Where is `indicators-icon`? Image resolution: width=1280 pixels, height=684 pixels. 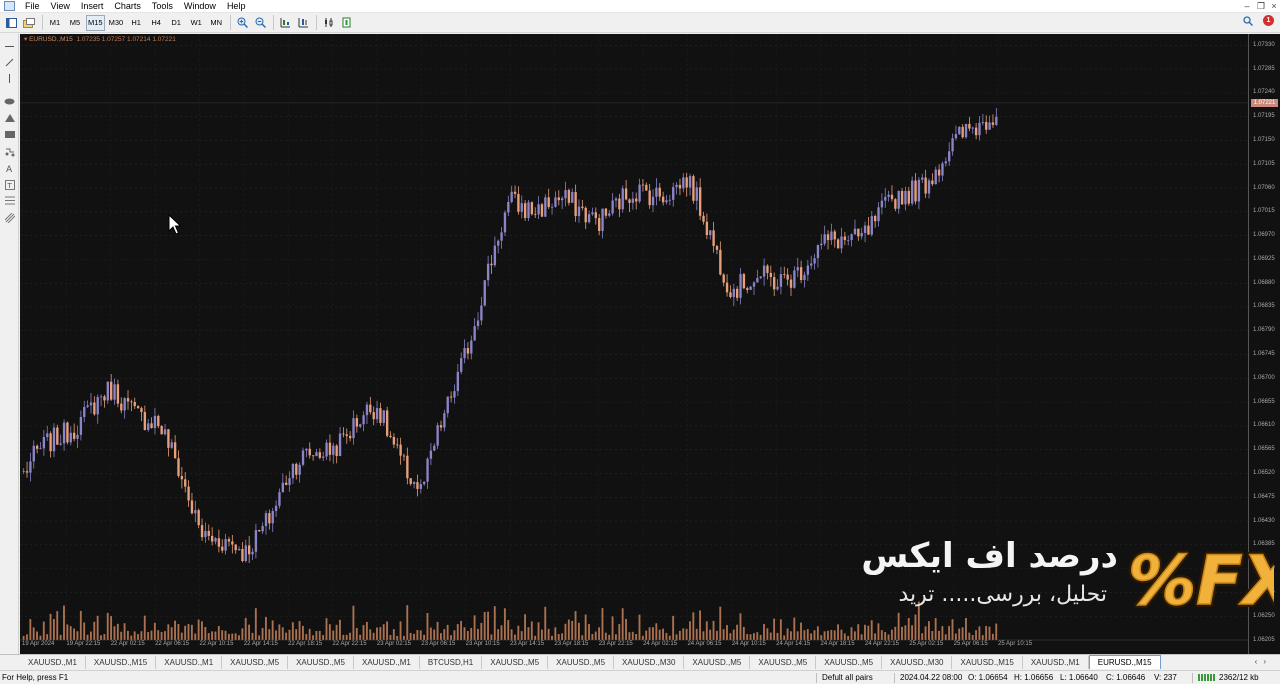 indicators-icon is located at coordinates (328, 23).